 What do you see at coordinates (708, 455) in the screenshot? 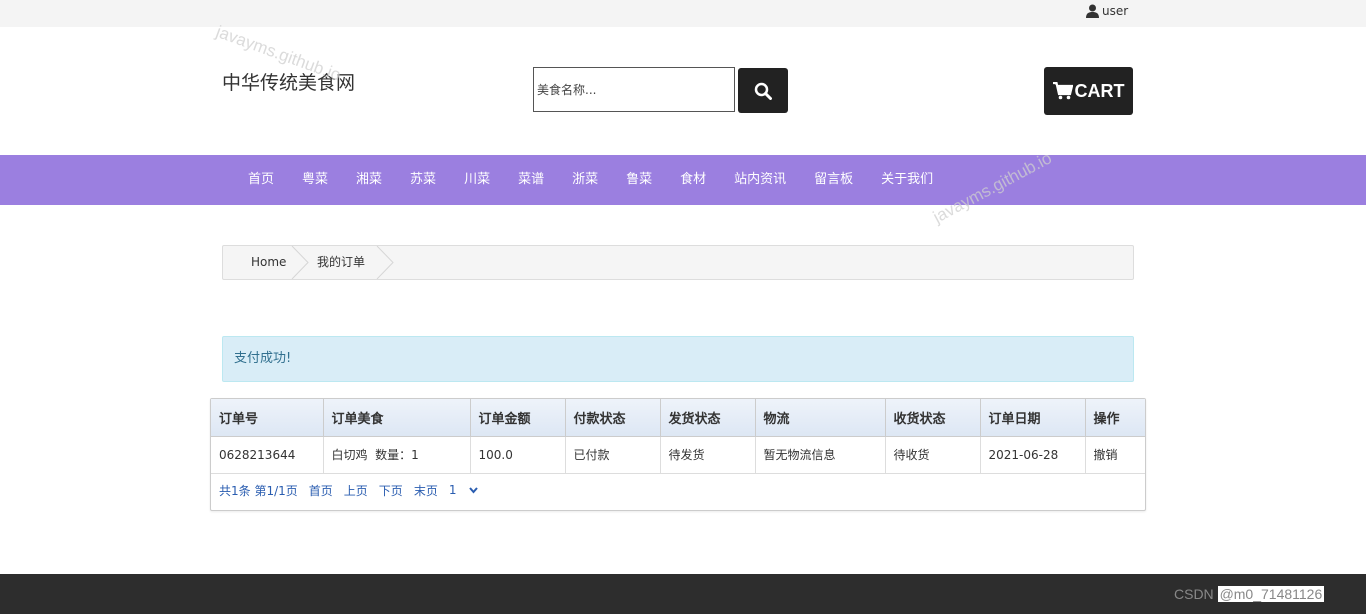
I see `ship-status-cell: 待发货` at bounding box center [708, 455].